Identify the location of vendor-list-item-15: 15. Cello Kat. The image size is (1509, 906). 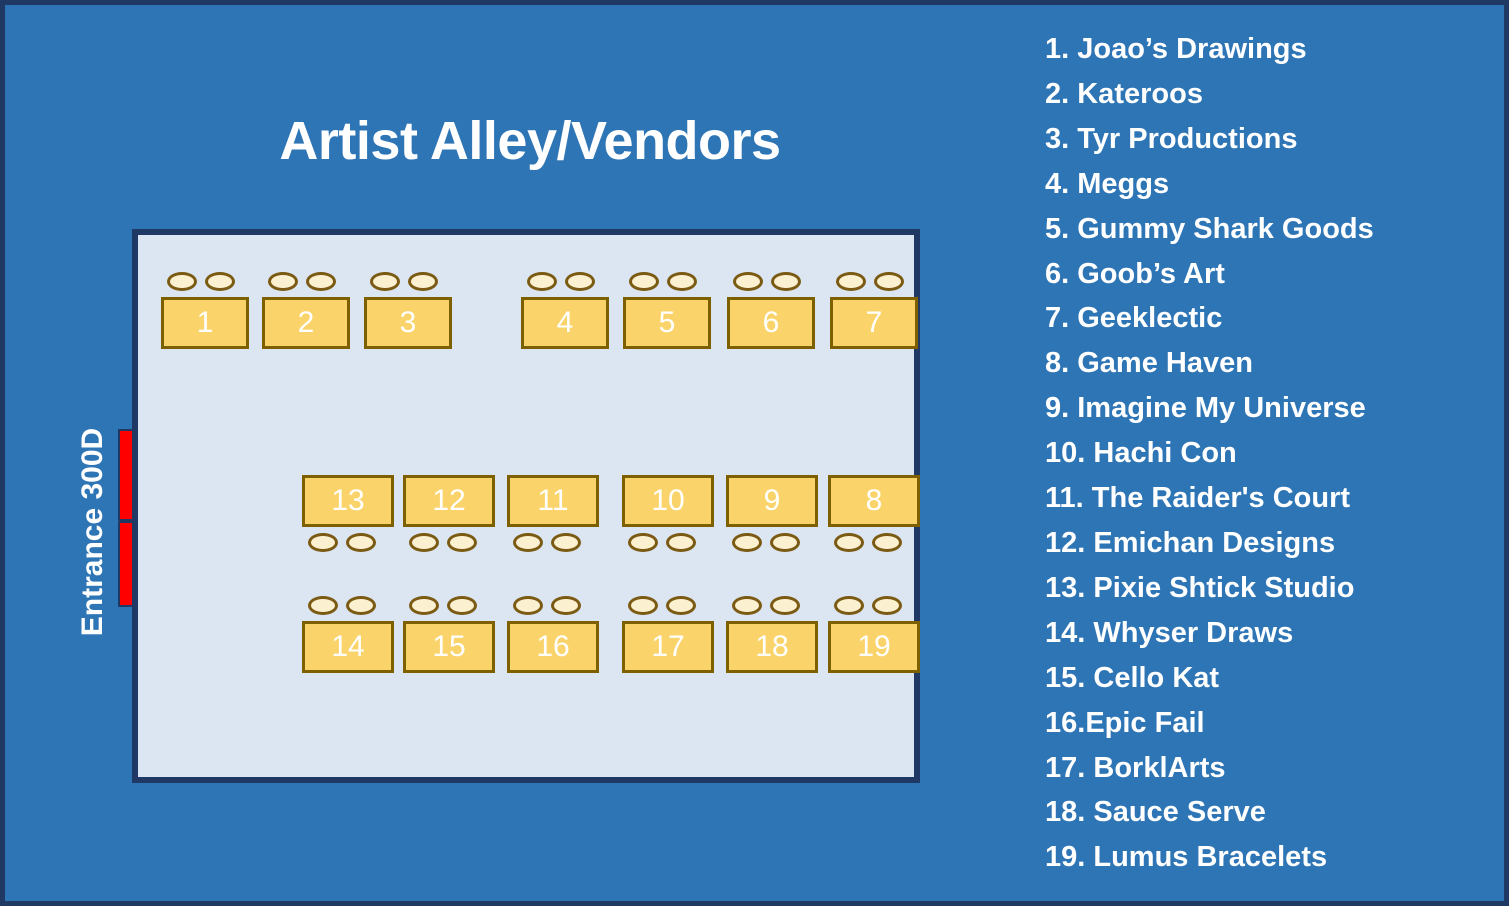
(1132, 677).